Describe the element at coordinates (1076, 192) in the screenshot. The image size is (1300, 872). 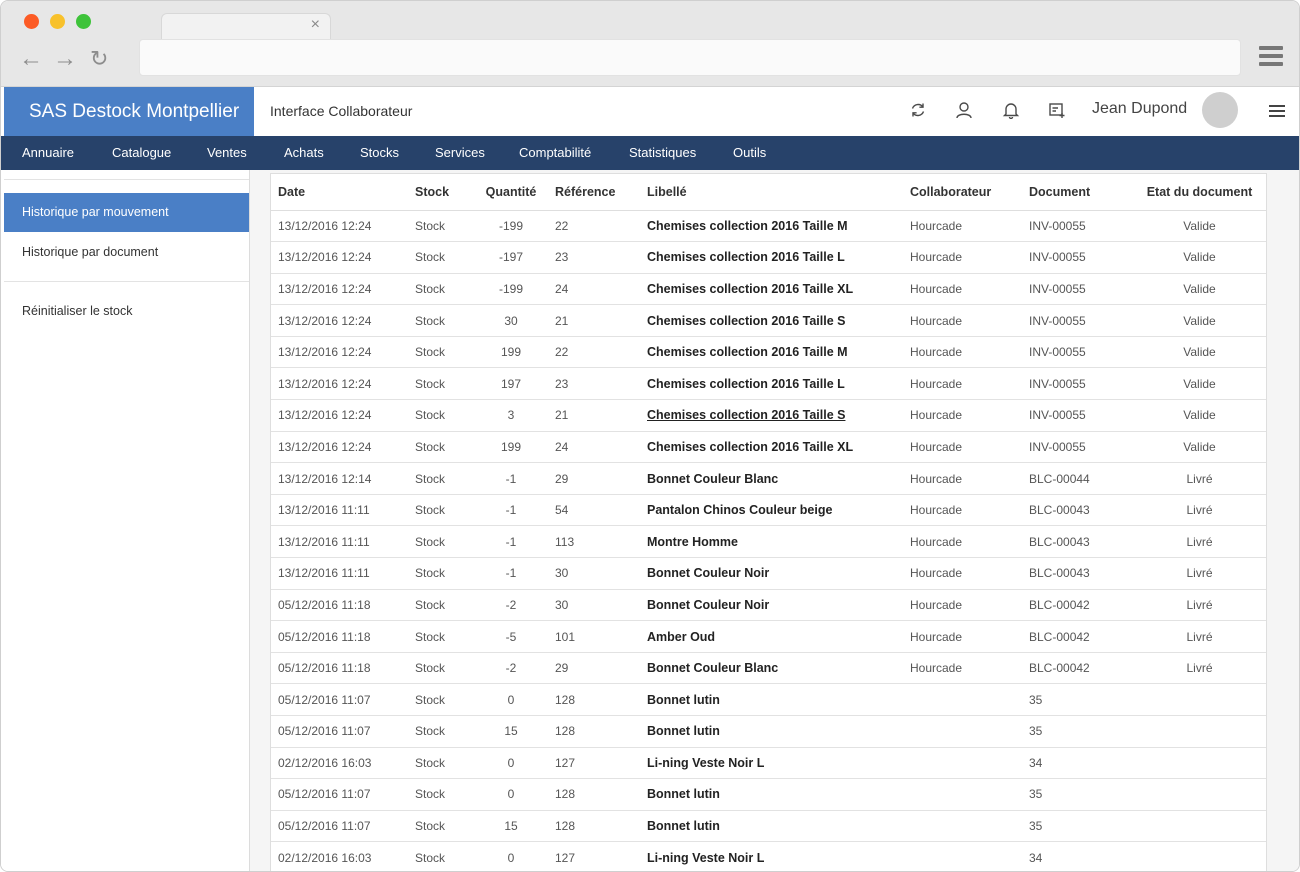
I see `column-header-document: Document` at that location.